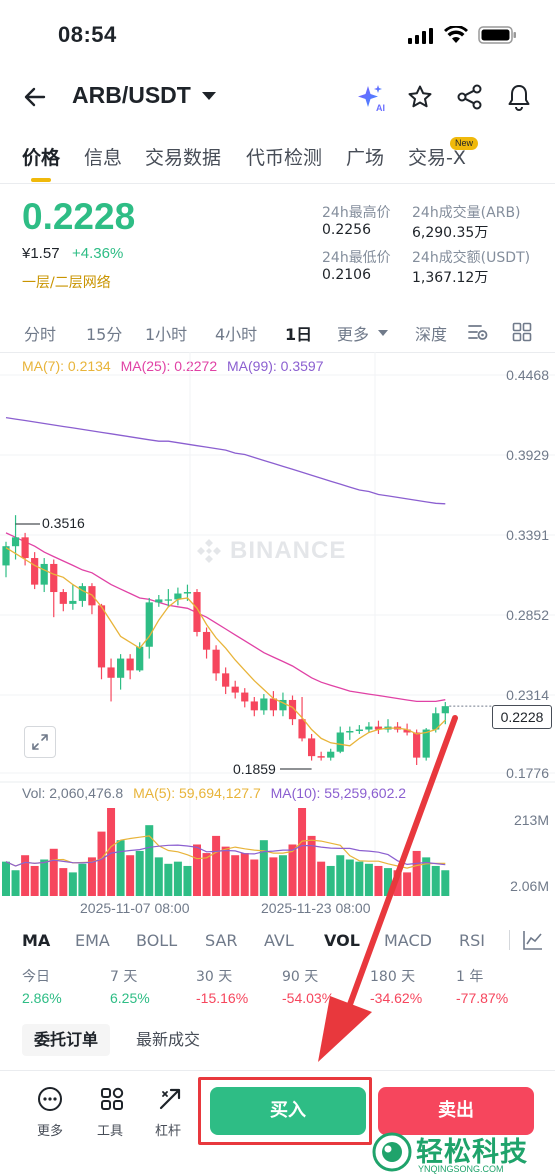 This screenshot has width=555, height=1176. What do you see at coordinates (527, 695) in the screenshot?
I see `y-tick-4: 0.2314` at bounding box center [527, 695].